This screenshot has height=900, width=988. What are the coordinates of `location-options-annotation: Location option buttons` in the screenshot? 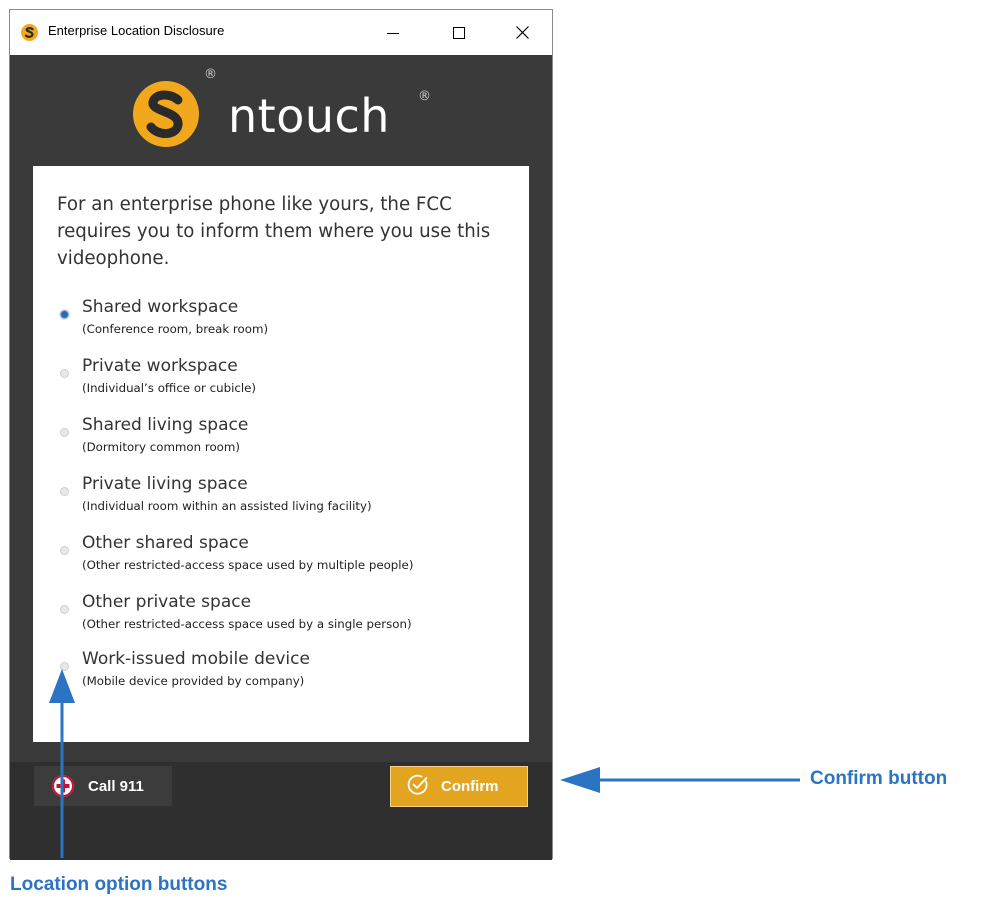 It's located at (119, 884).